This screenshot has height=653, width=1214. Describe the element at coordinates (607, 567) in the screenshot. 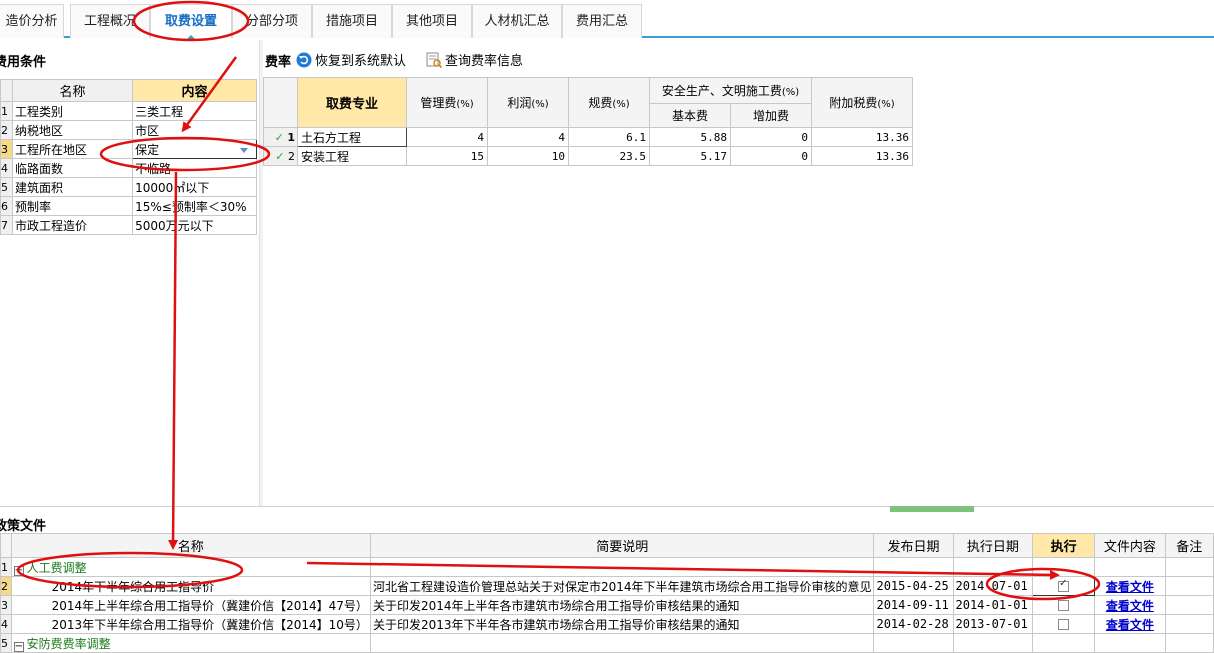

I see `policy-group-row: 1 − 人工费调整` at that location.